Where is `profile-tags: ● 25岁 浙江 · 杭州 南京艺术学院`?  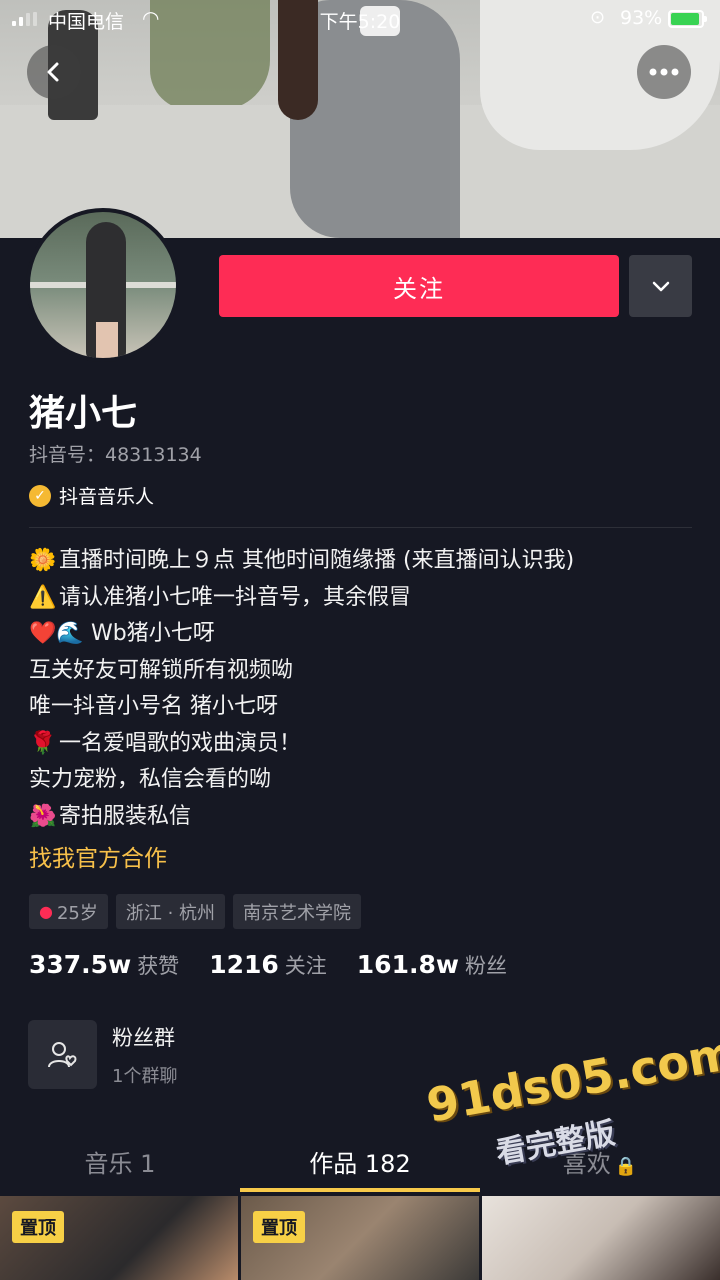 profile-tags: ● 25岁 浙江 · 杭州 南京艺术学院 is located at coordinates (195, 911).